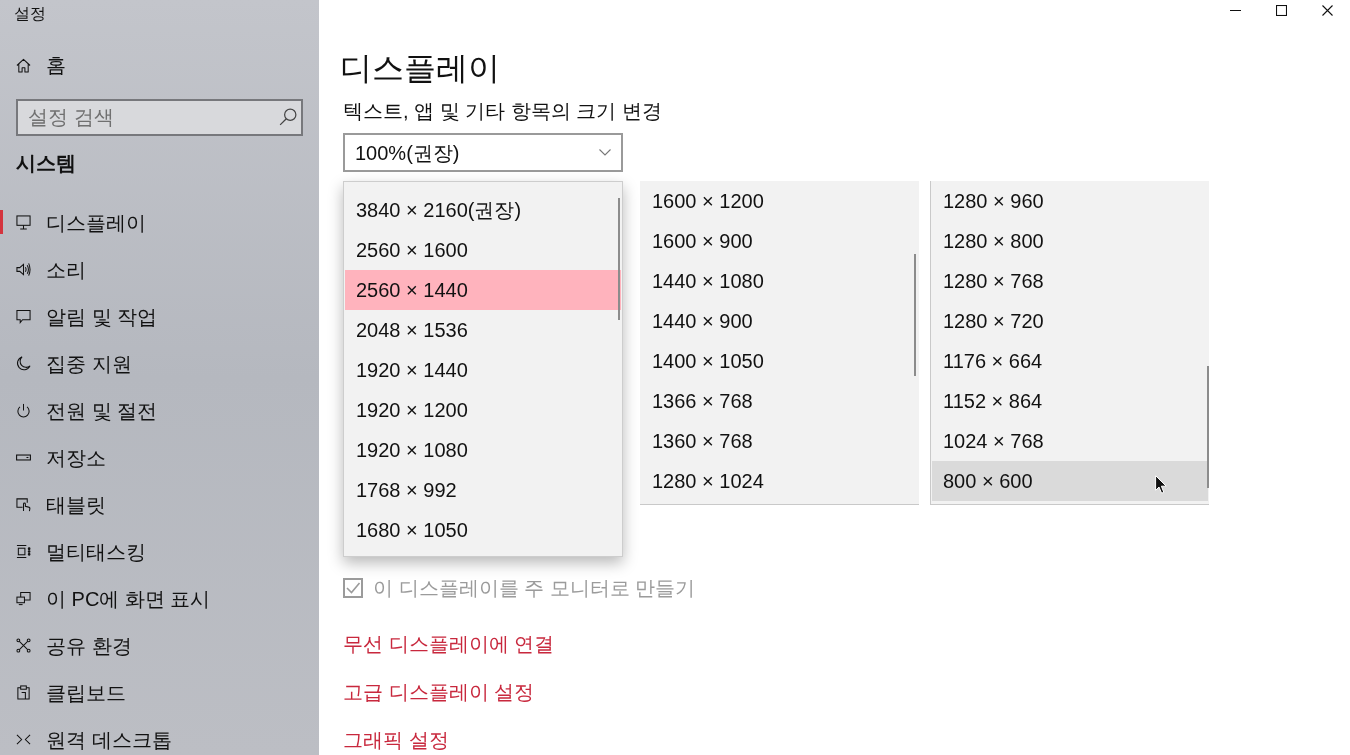  I want to click on list-item: 1366 × 768, so click(779, 401).